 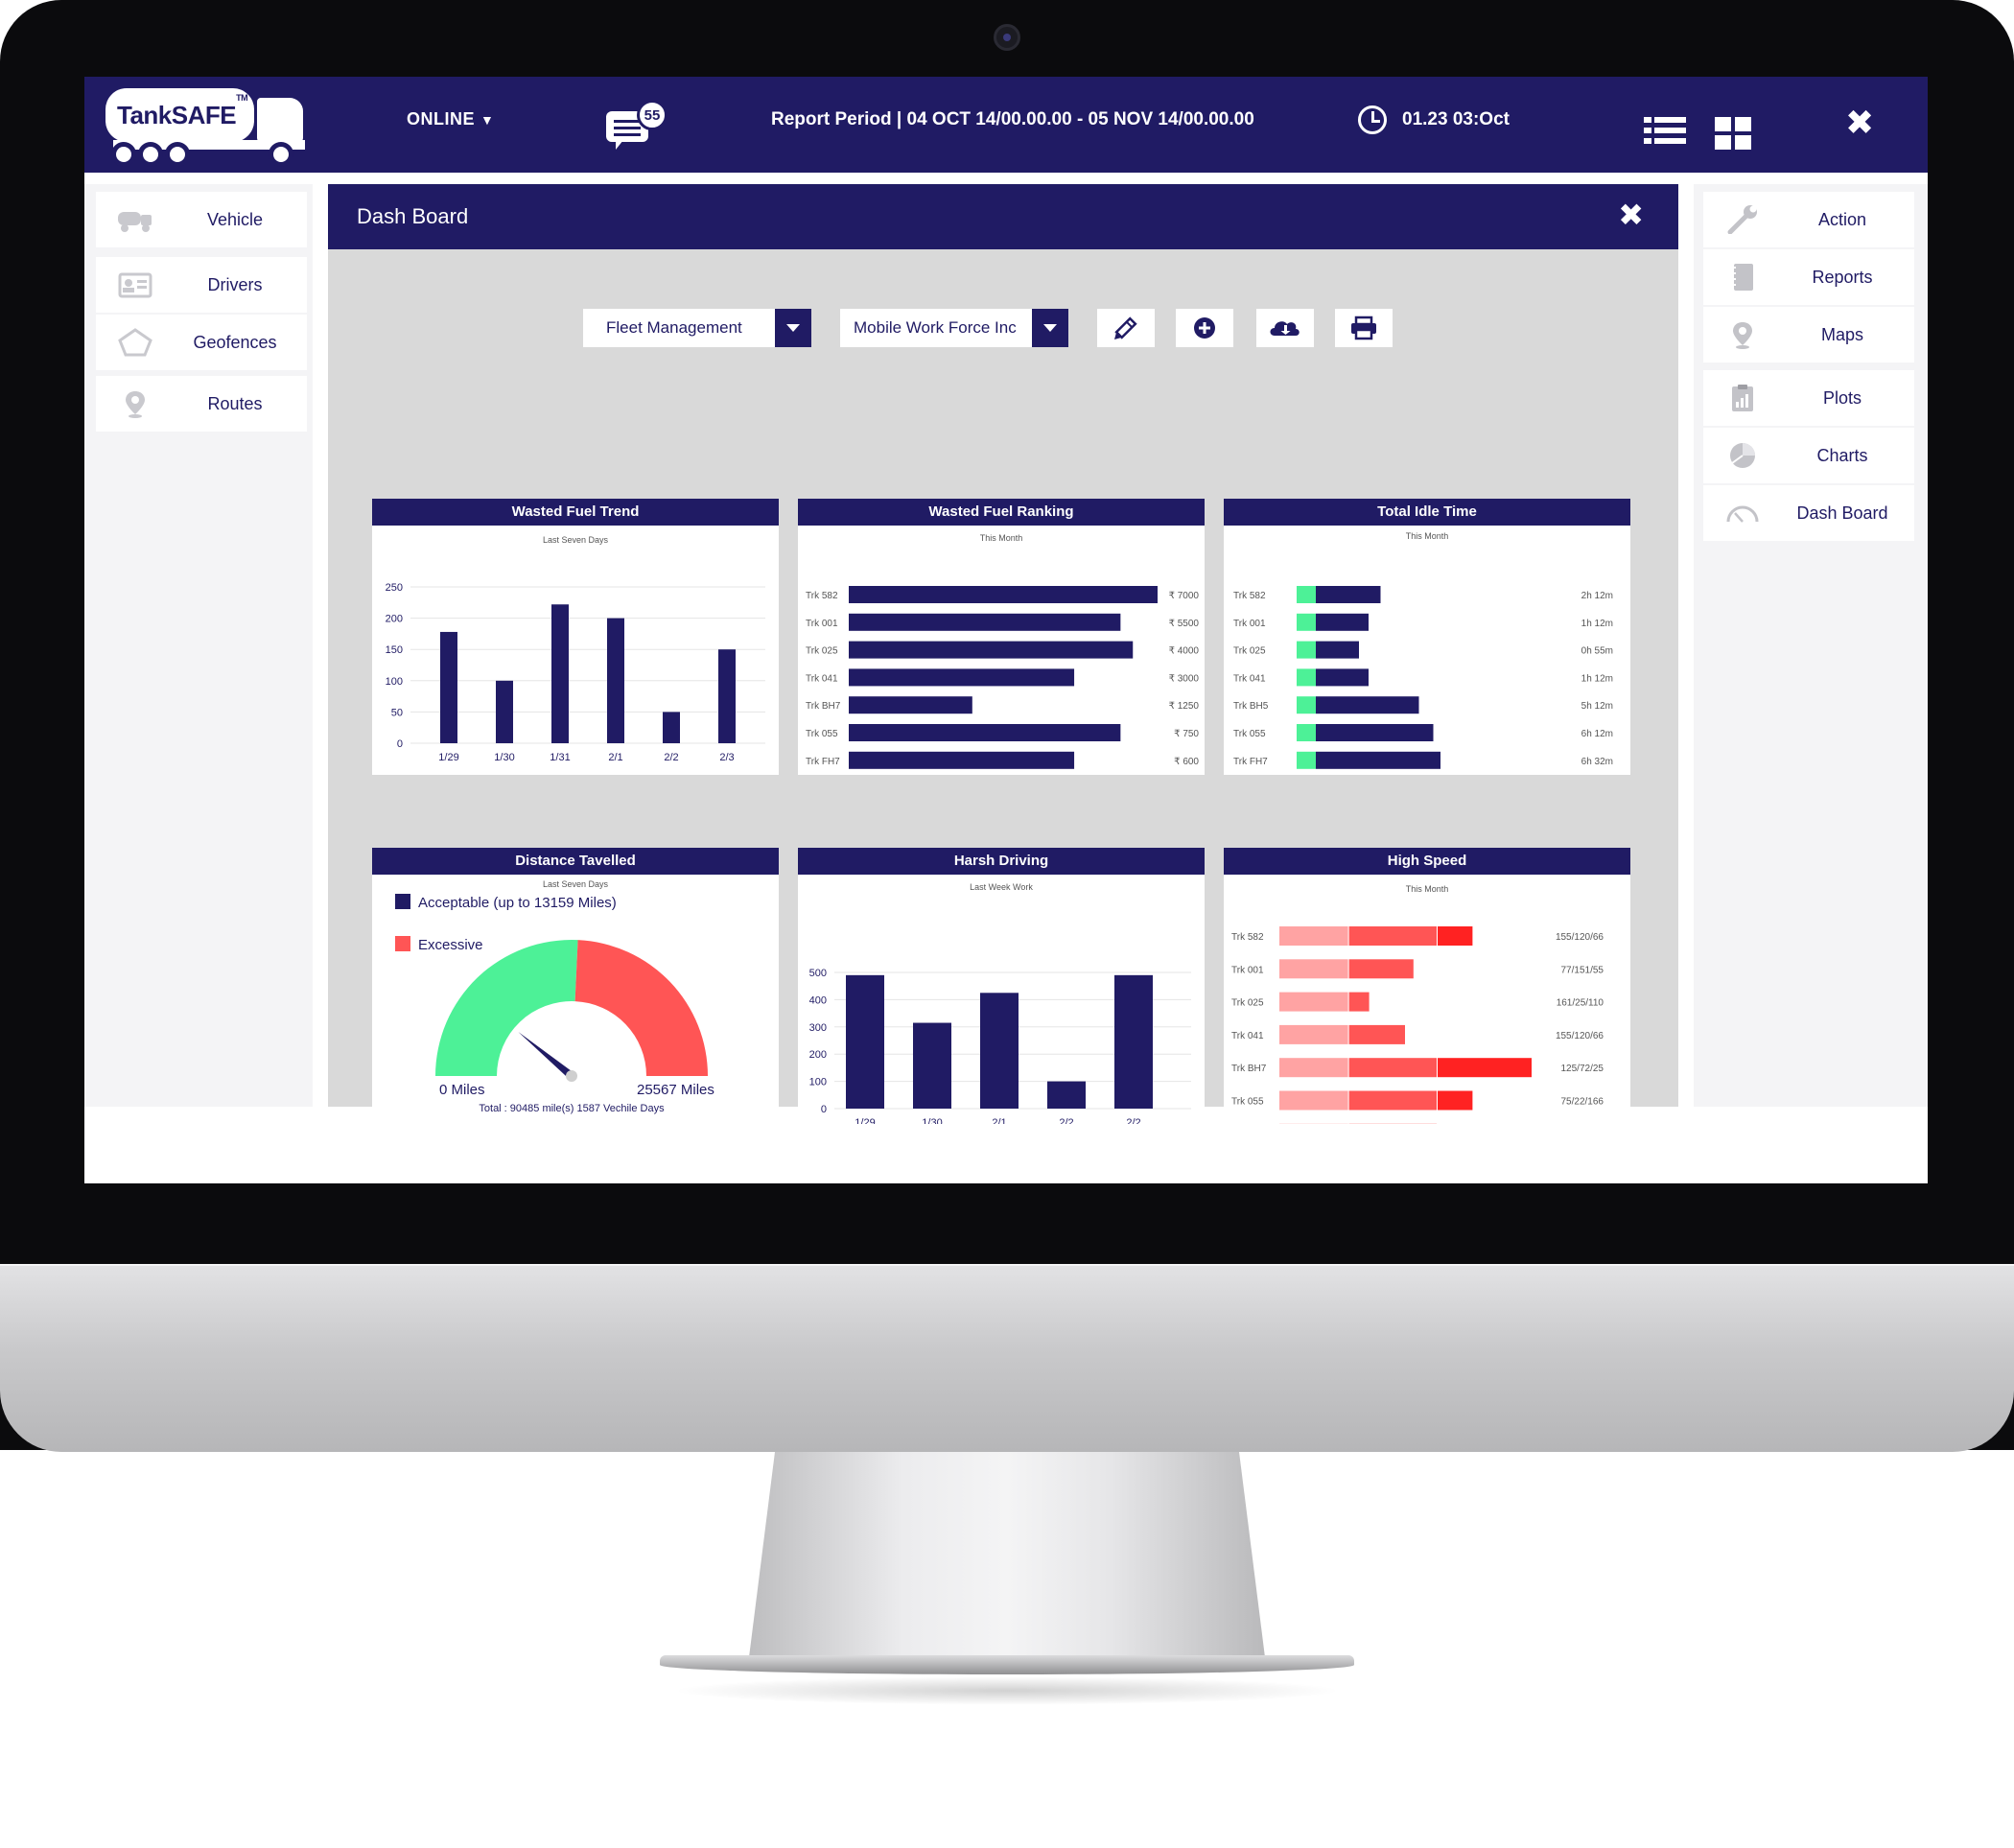 What do you see at coordinates (1597, 678) in the screenshot?
I see `value-label: 1h 12m` at bounding box center [1597, 678].